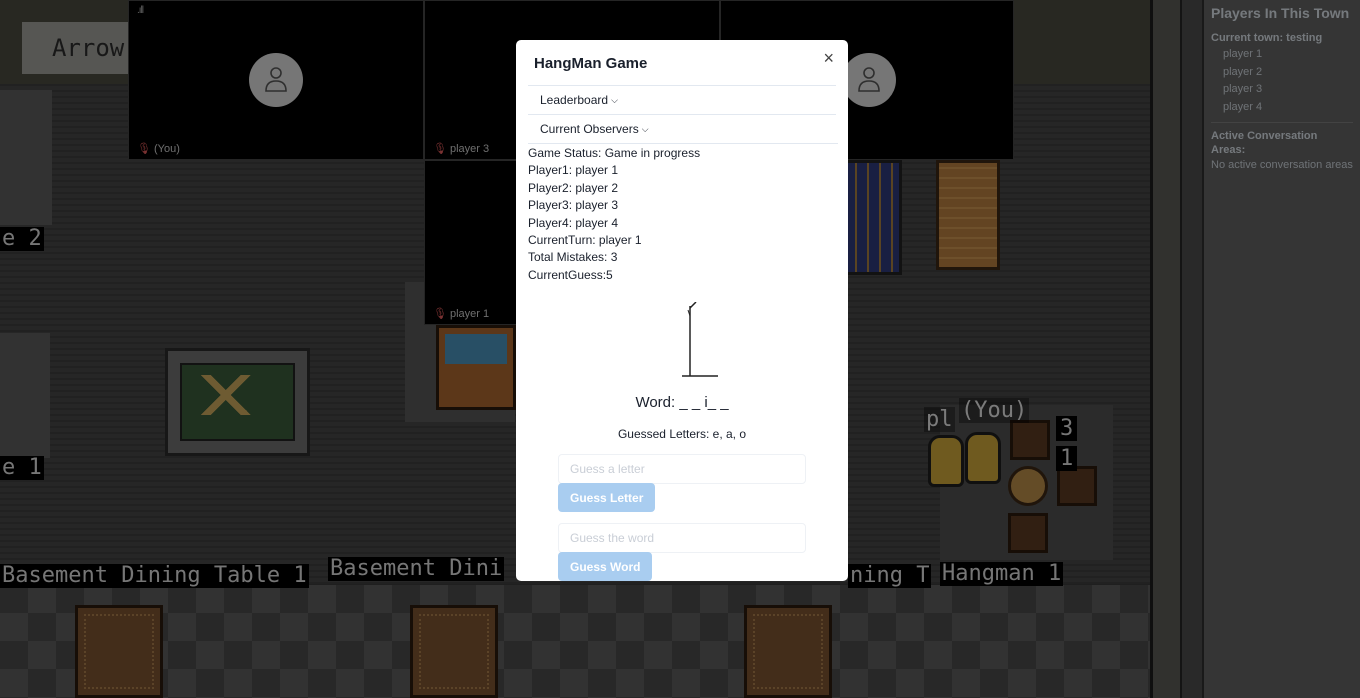 The height and width of the screenshot is (698, 1360). Describe the element at coordinates (570, 274) in the screenshot. I see `status-line: CurrentGuess:5` at that location.